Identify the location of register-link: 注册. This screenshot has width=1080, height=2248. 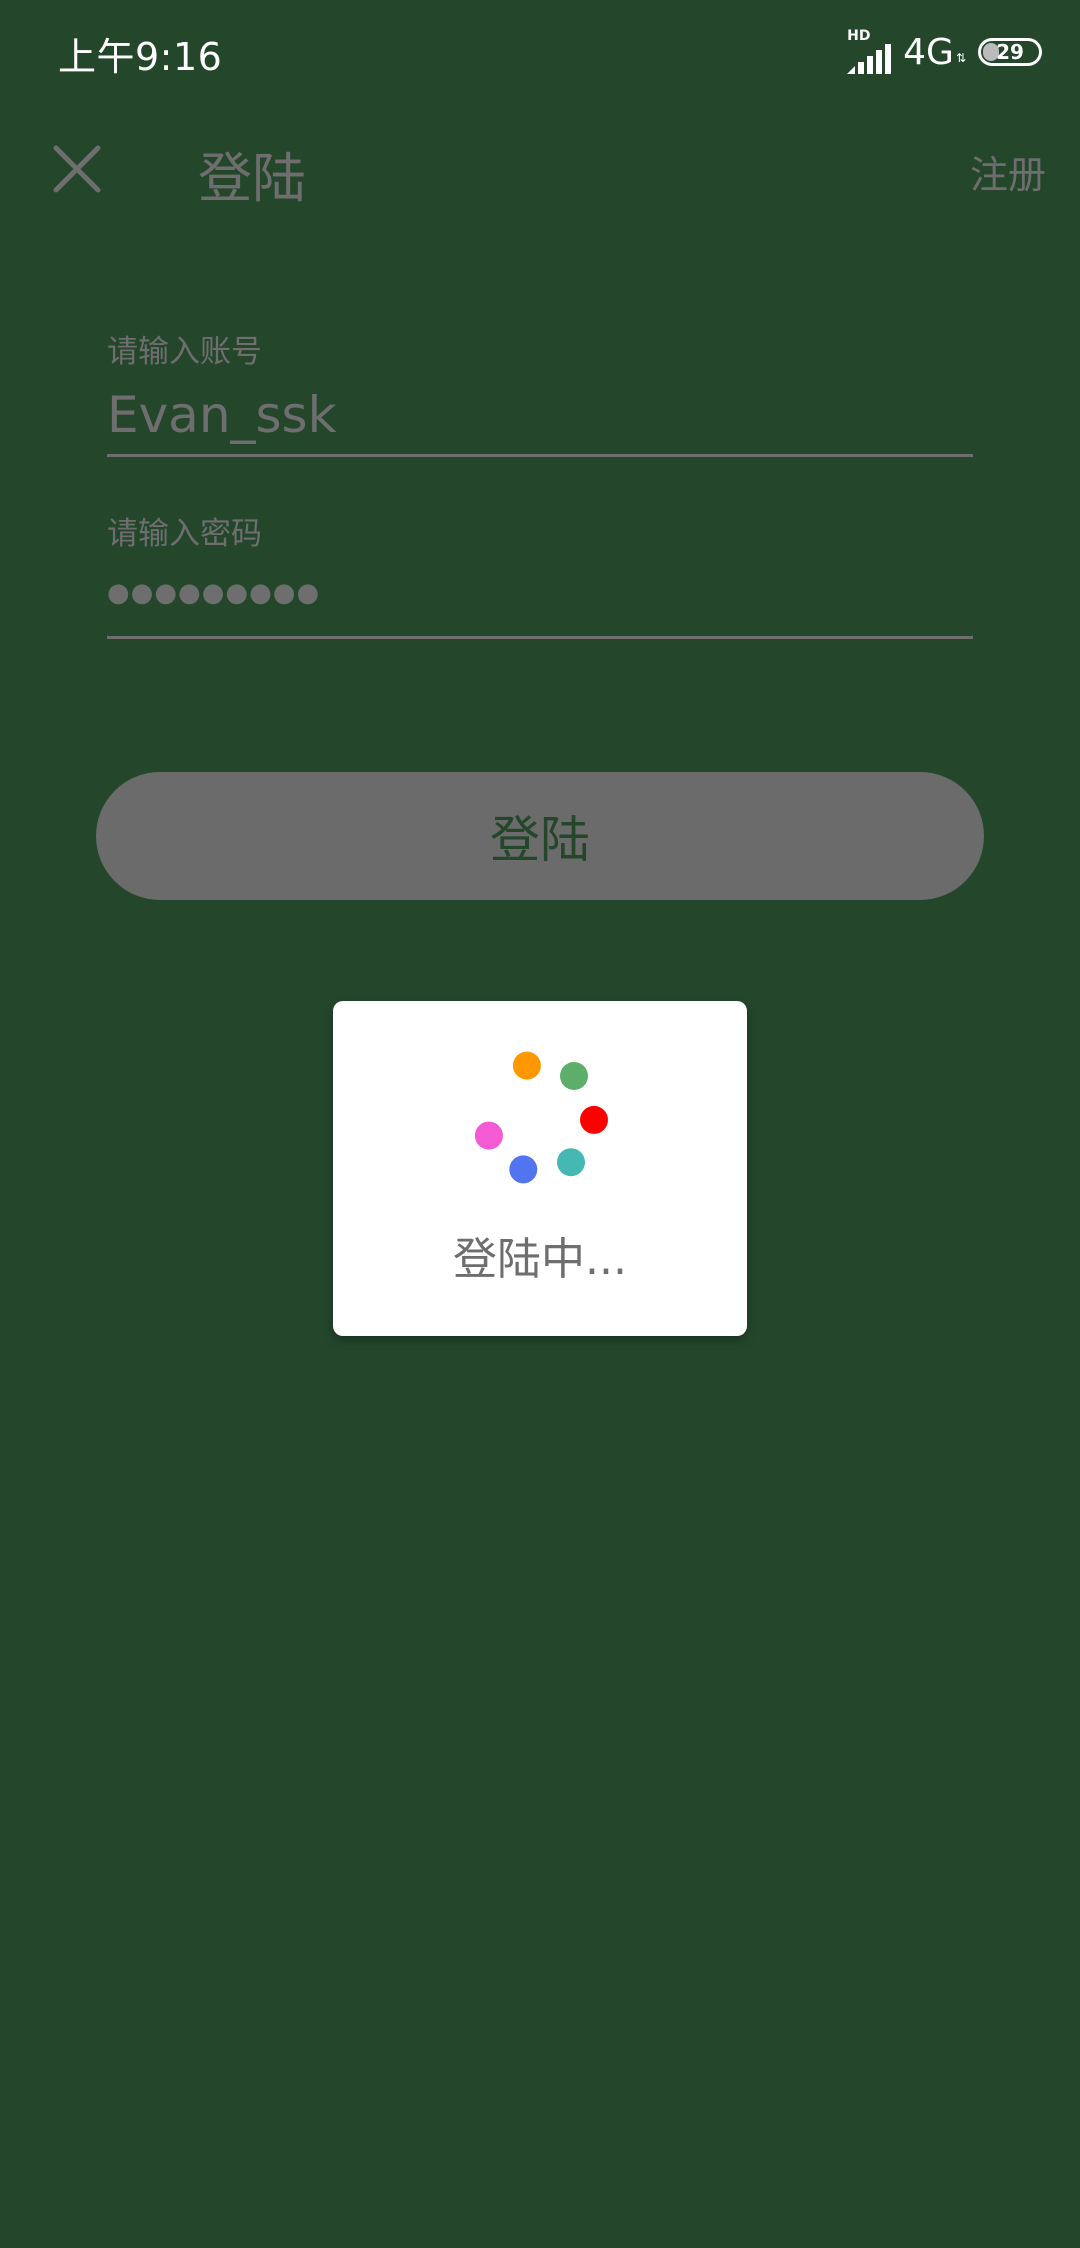
(1008, 171).